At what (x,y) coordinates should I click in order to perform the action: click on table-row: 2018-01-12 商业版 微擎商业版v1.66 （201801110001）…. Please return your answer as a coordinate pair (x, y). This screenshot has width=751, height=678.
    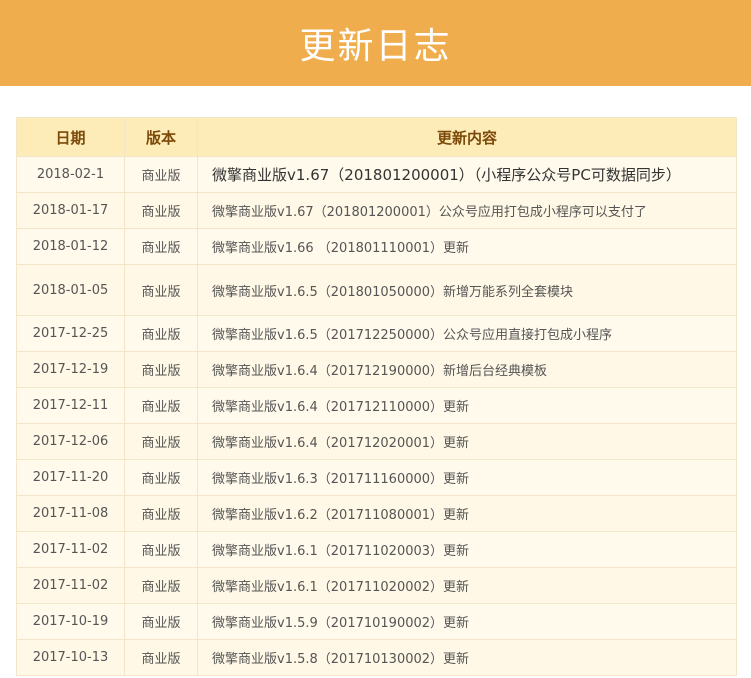
    Looking at the image, I should click on (376, 246).